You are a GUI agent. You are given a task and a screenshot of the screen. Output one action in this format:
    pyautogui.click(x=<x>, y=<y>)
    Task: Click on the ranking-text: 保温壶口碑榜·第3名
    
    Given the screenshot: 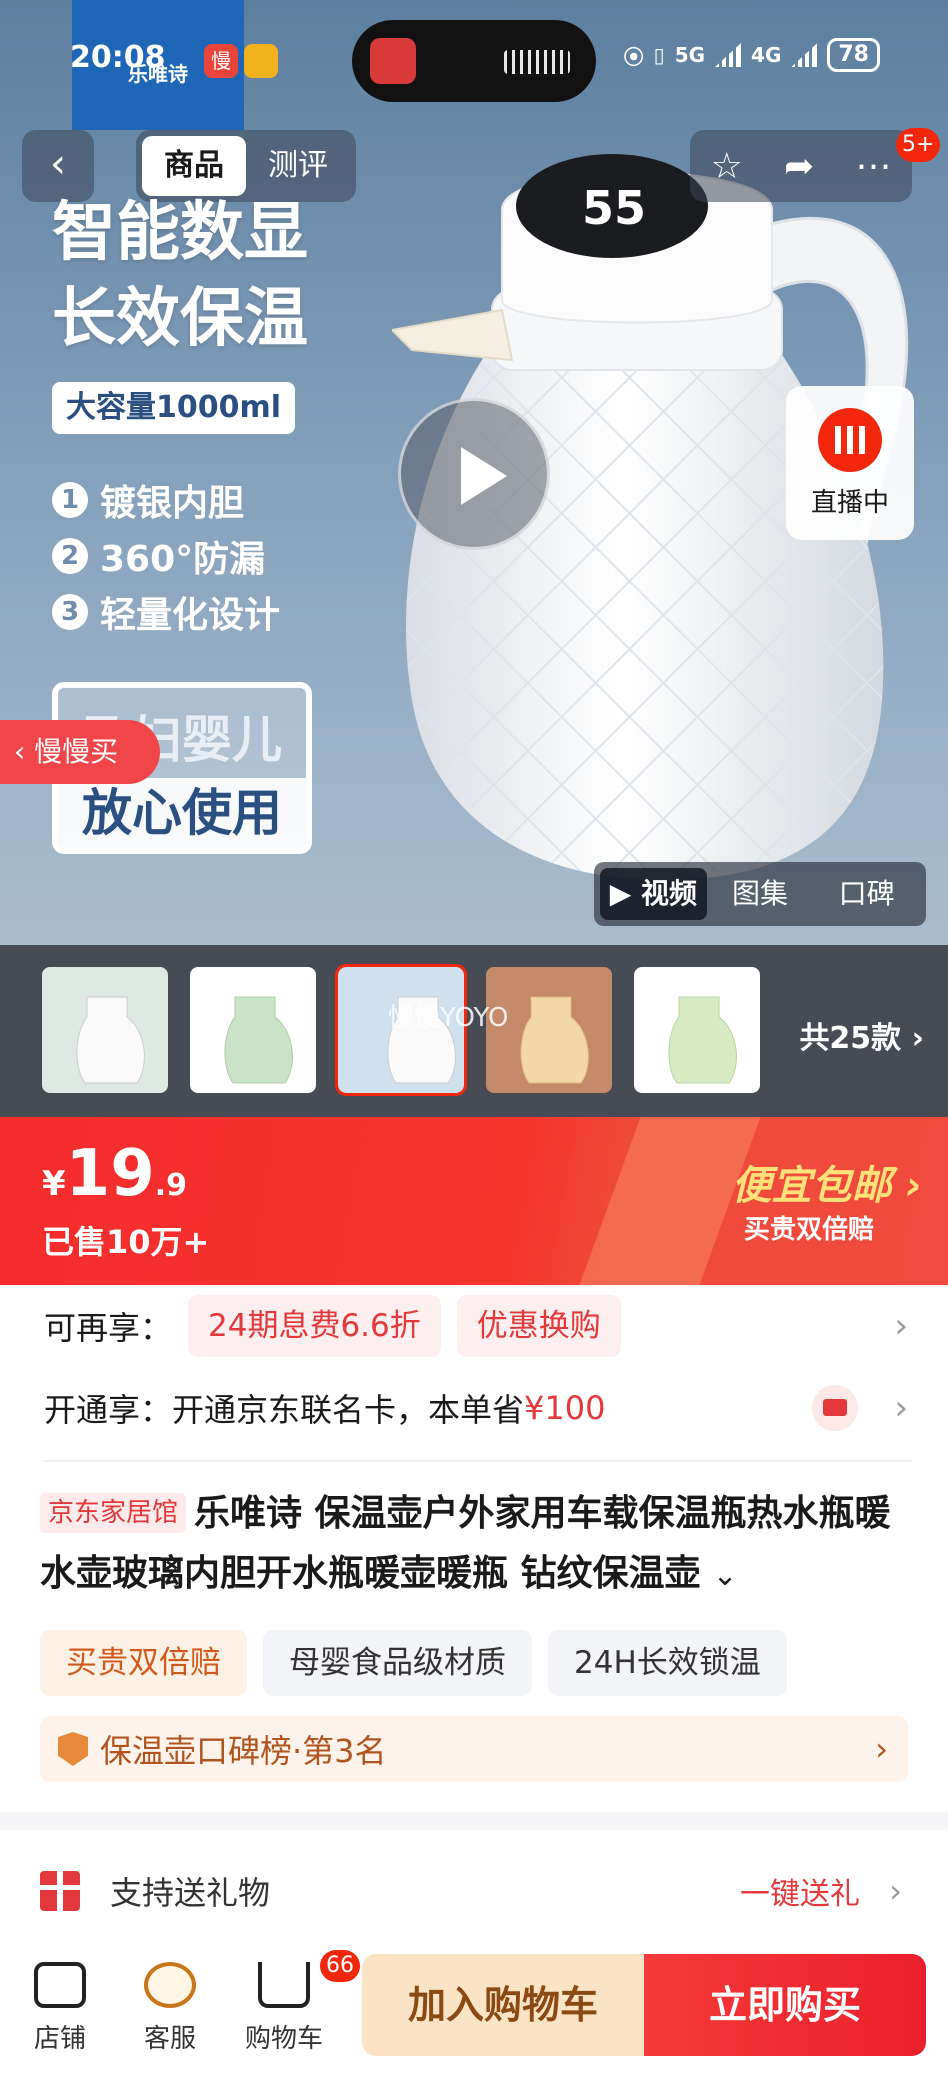 What is the action you would take?
    pyautogui.click(x=243, y=1751)
    